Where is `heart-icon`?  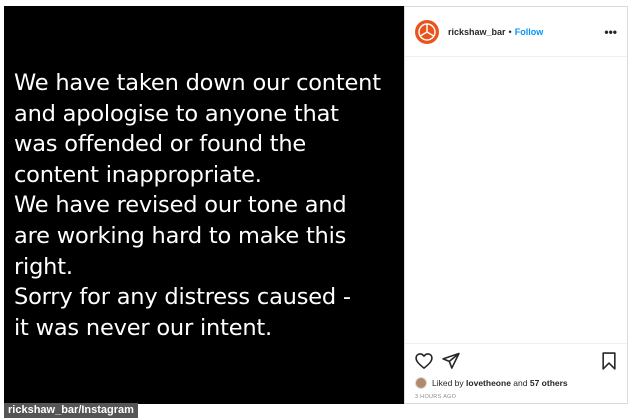 heart-icon is located at coordinates (424, 361).